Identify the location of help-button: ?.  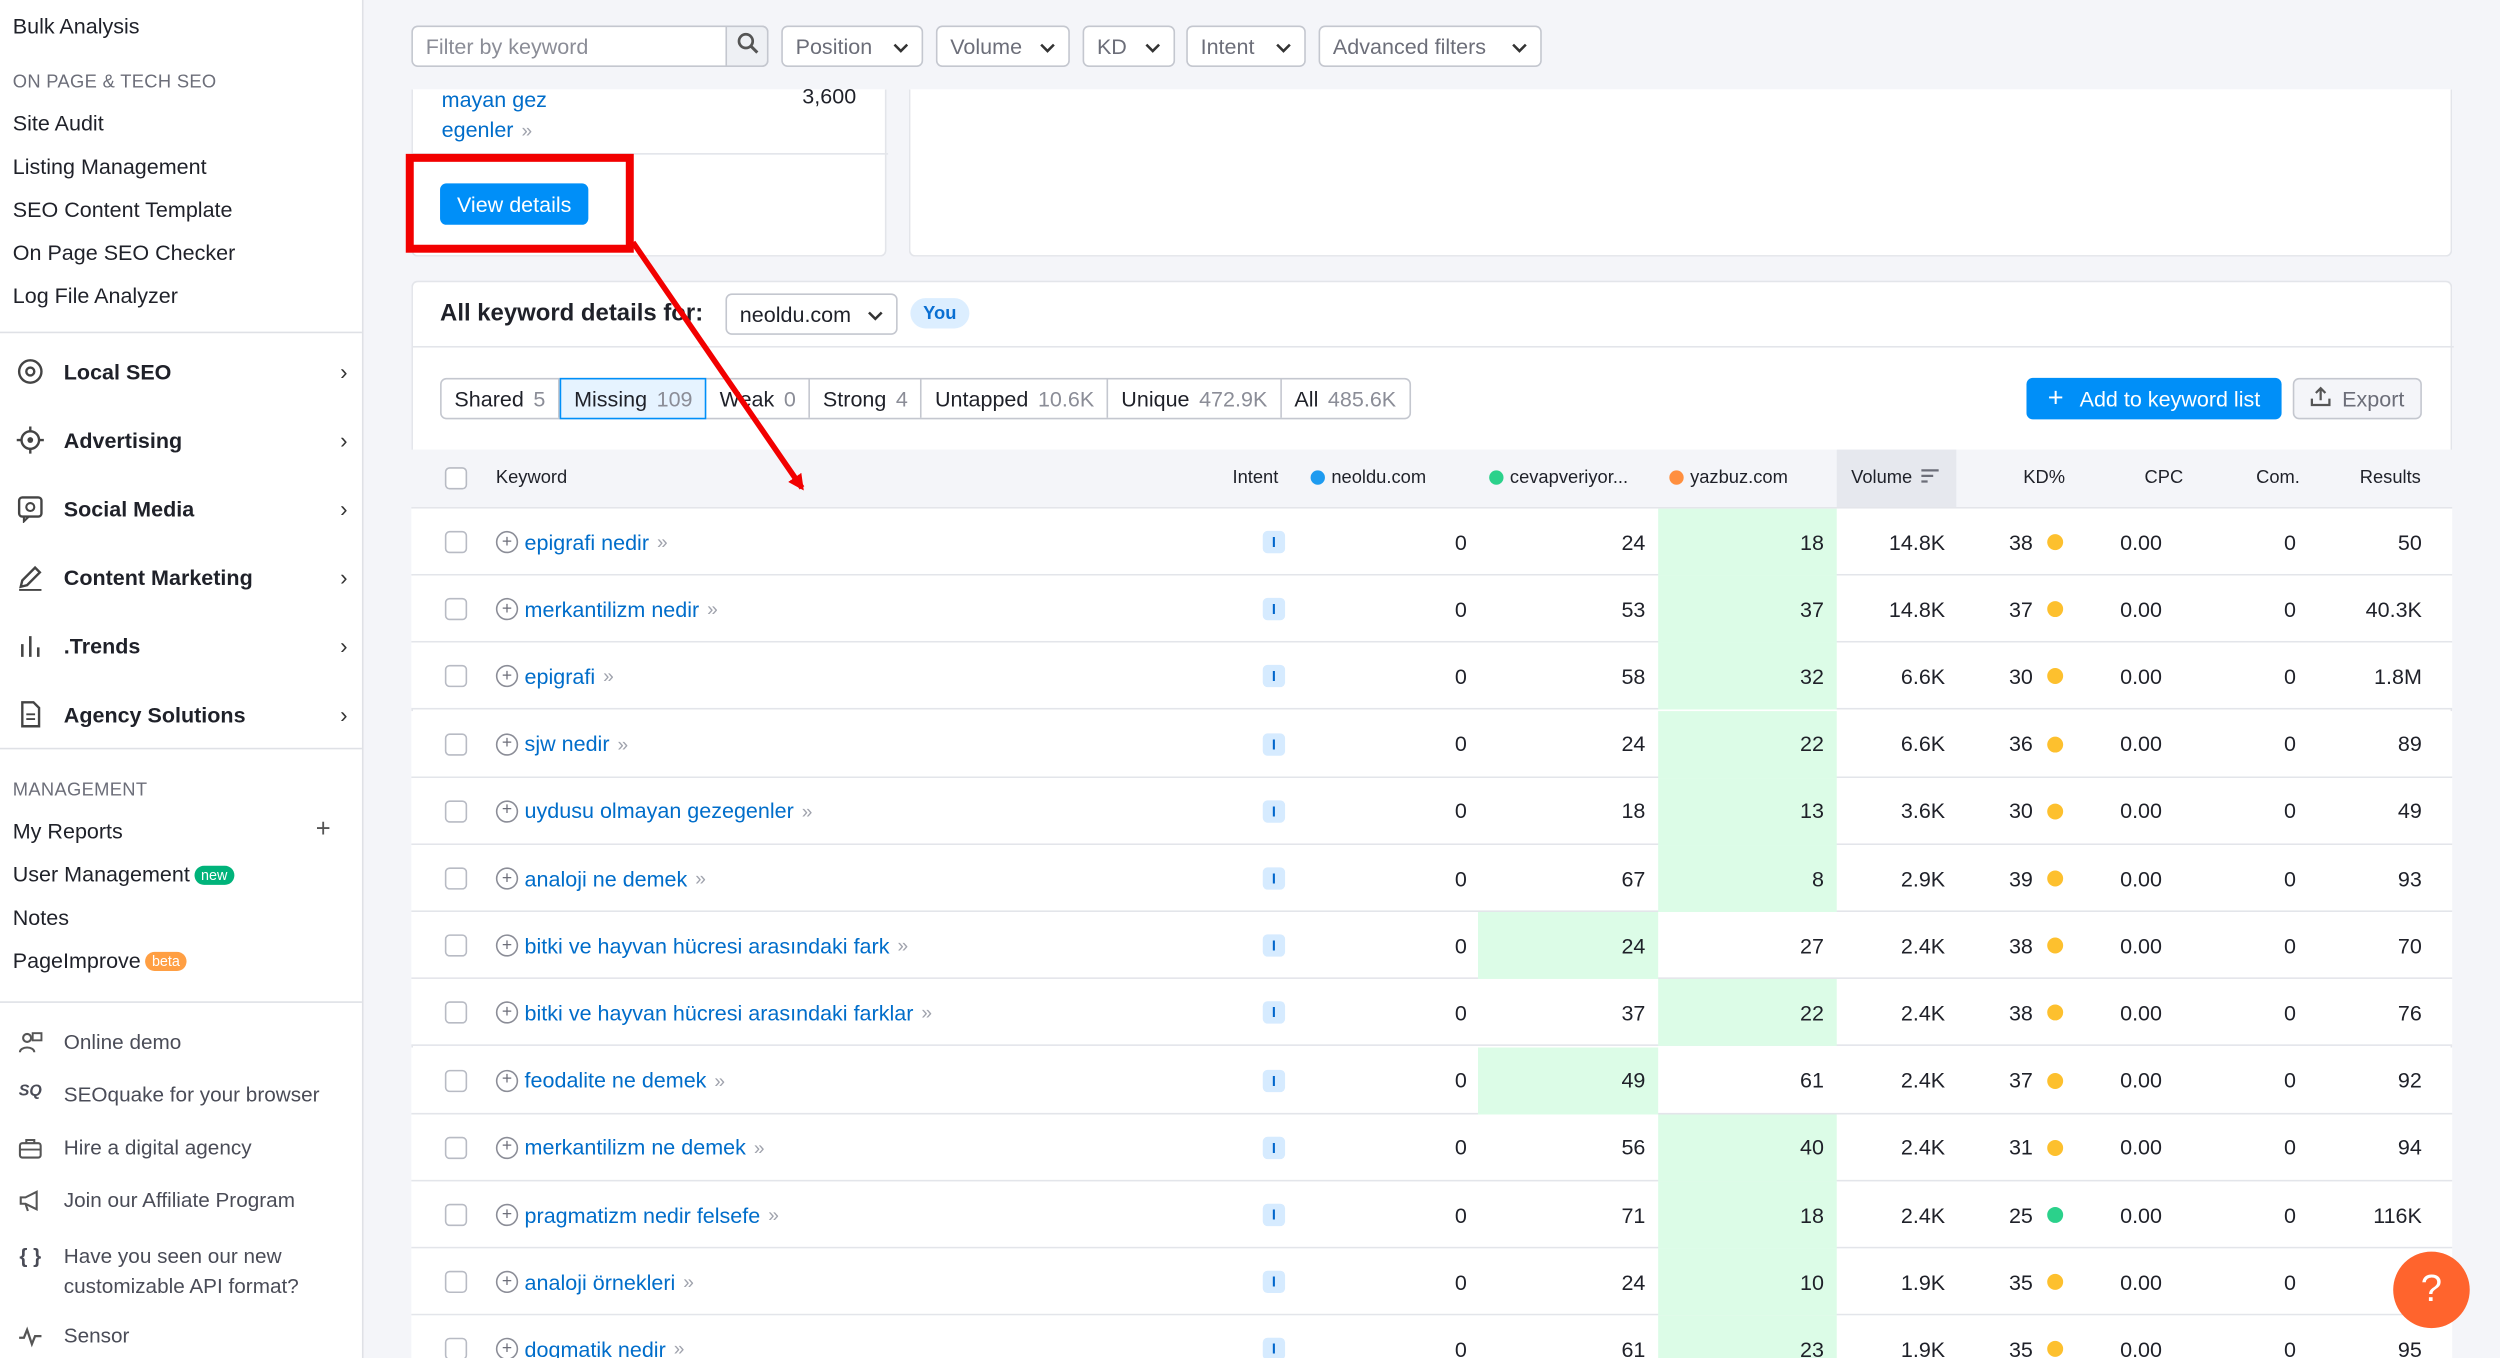
(2431, 1290).